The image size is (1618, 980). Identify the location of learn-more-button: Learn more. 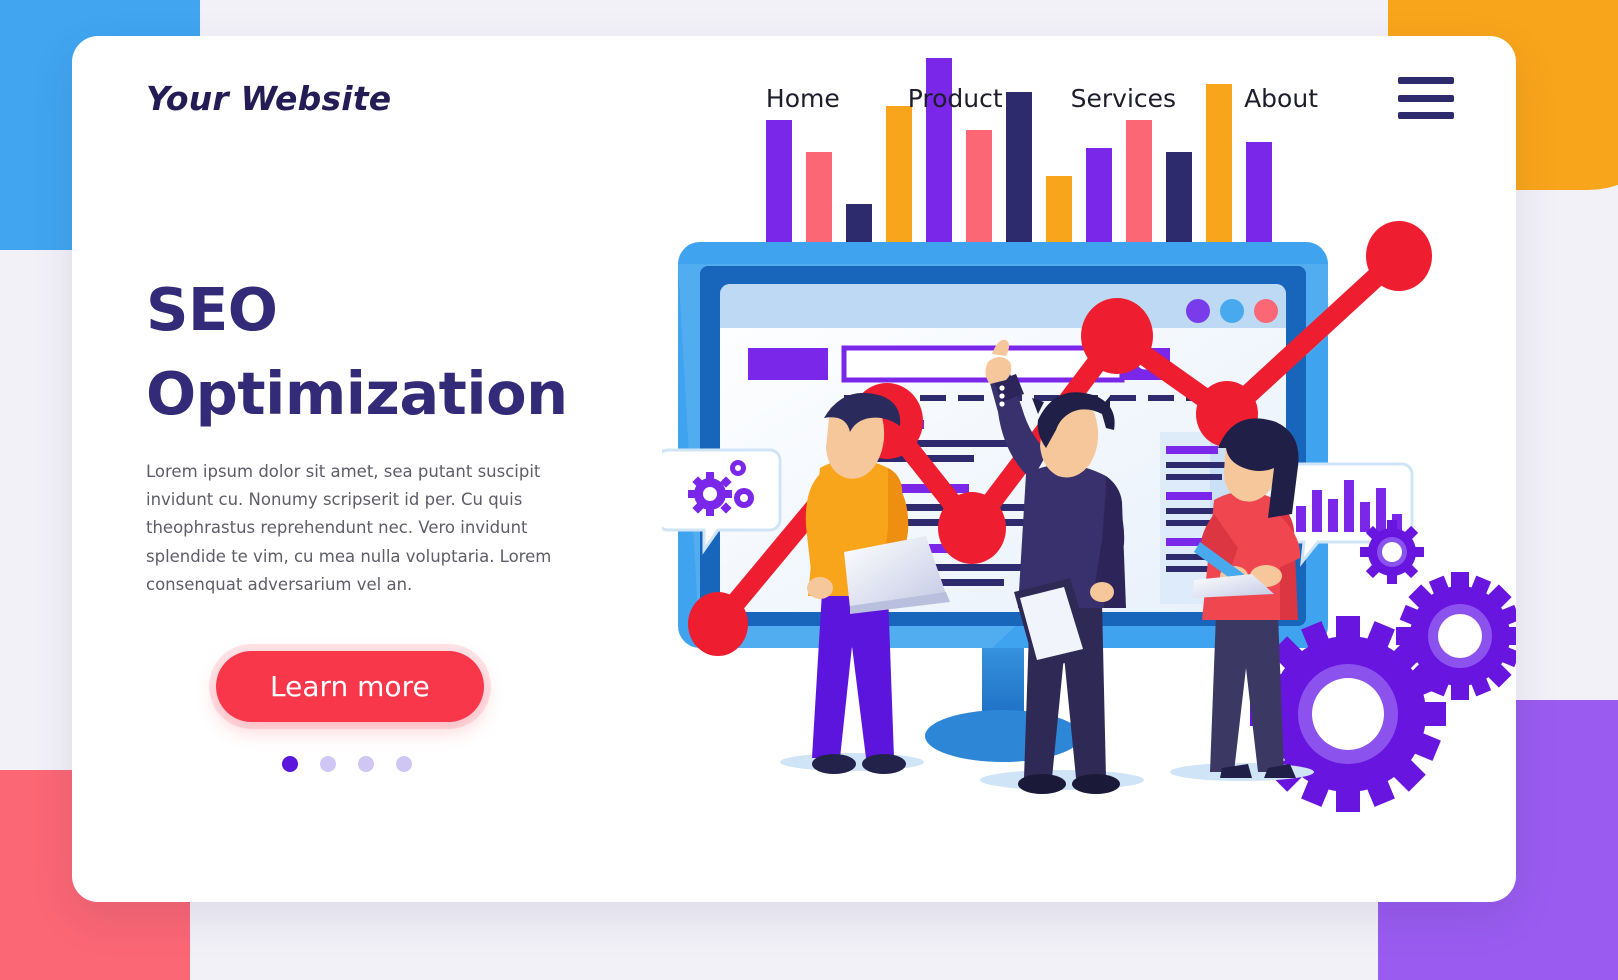
(350, 687).